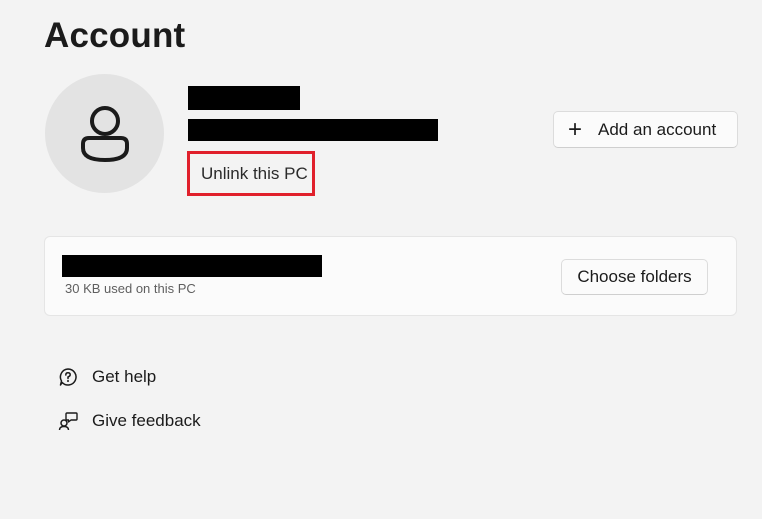 This screenshot has width=762, height=519. I want to click on storage-usage-text: 30 KB used on this PC, so click(130, 288).